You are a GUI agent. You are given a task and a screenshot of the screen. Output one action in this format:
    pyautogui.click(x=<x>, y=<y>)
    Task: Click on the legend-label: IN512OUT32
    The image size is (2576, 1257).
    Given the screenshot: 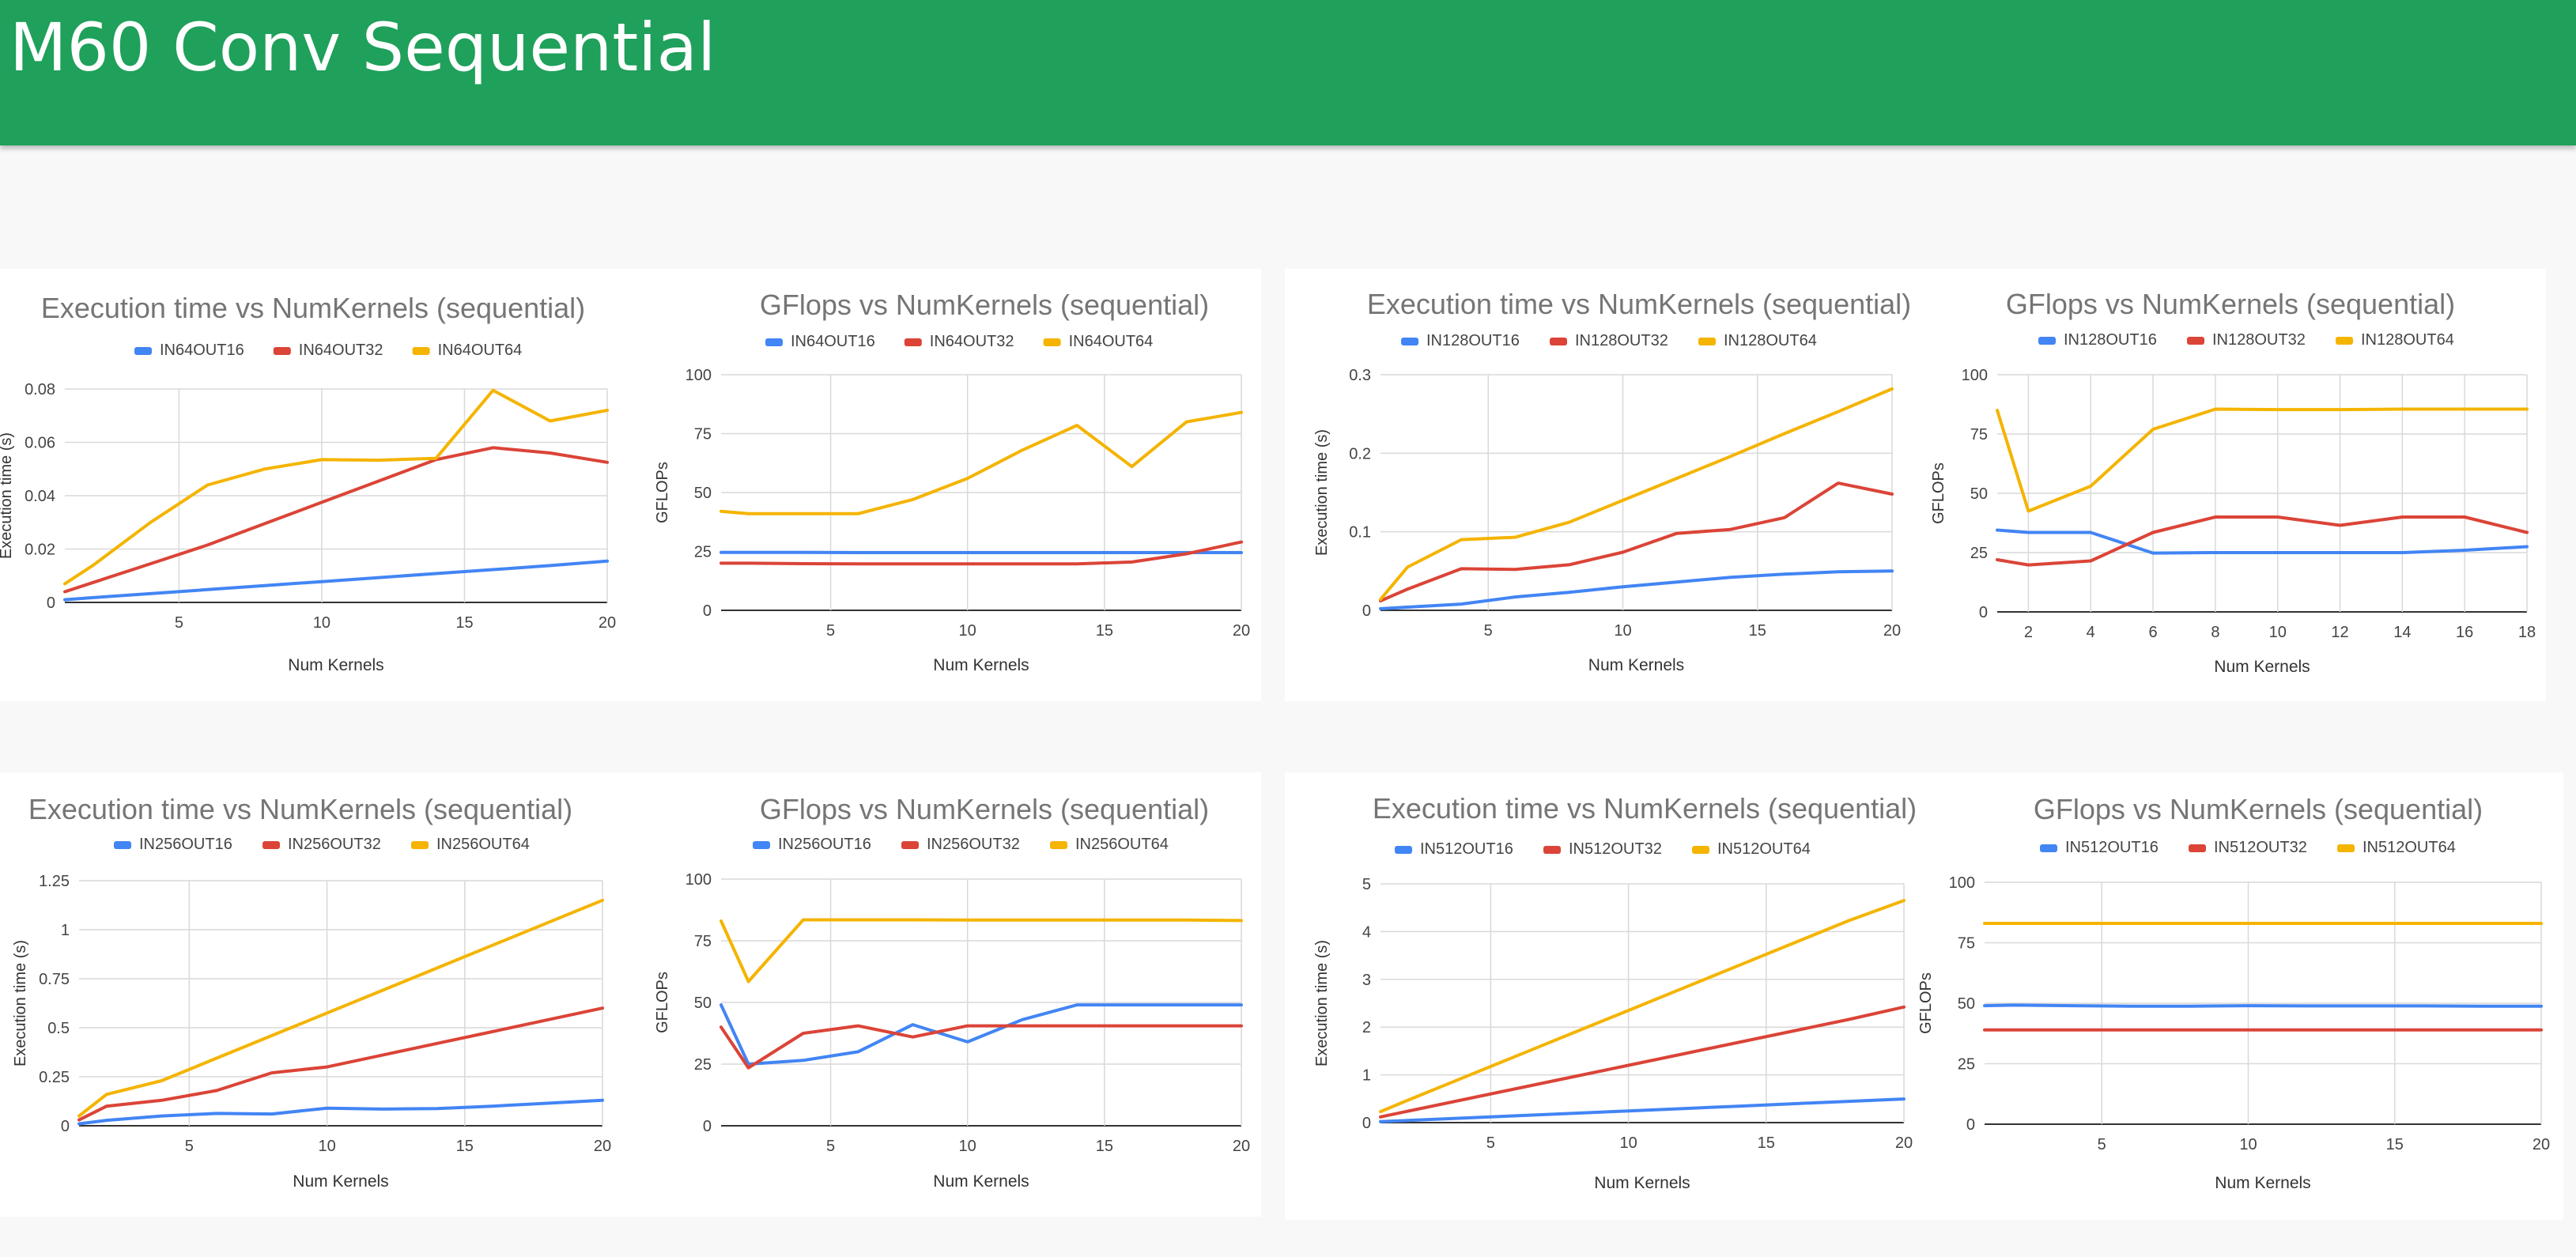 What is the action you would take?
    pyautogui.click(x=1615, y=849)
    